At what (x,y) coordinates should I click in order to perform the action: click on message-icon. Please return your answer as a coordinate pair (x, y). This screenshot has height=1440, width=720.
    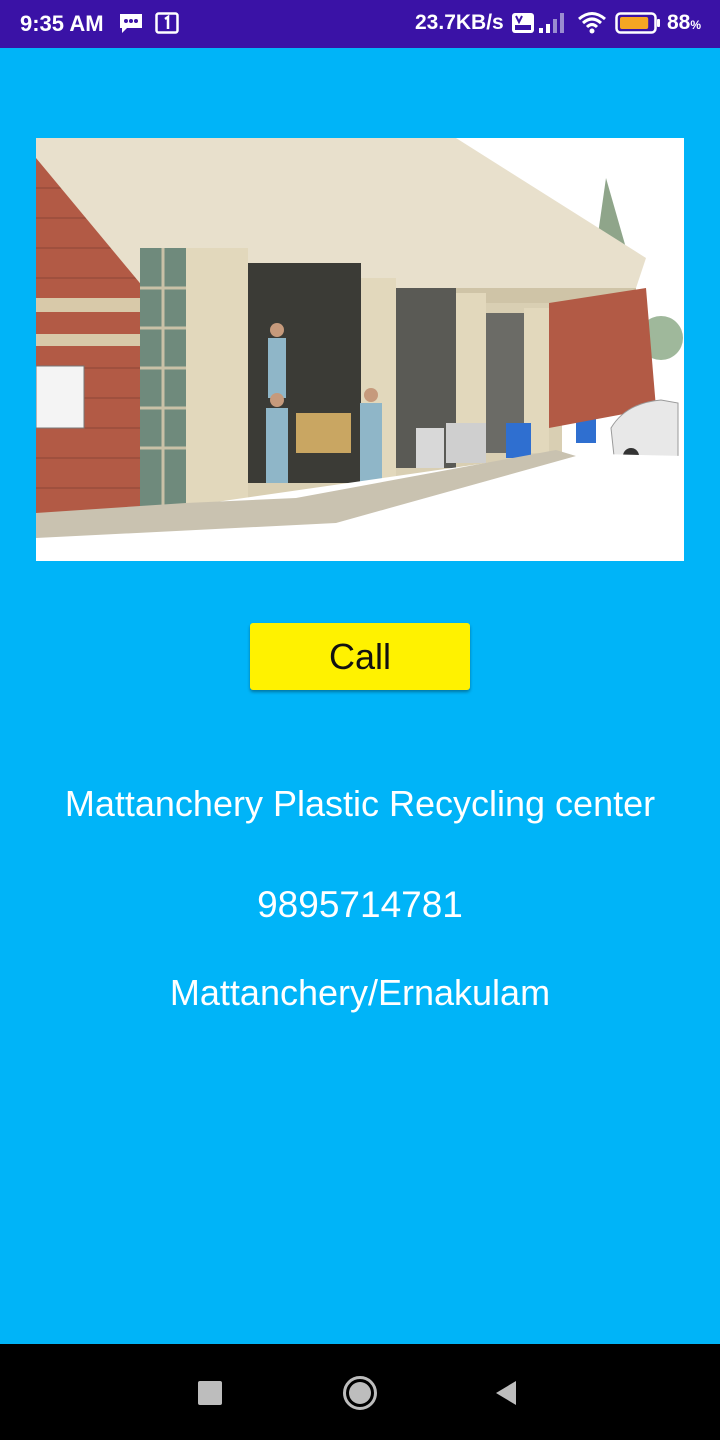
    Looking at the image, I should click on (131, 23).